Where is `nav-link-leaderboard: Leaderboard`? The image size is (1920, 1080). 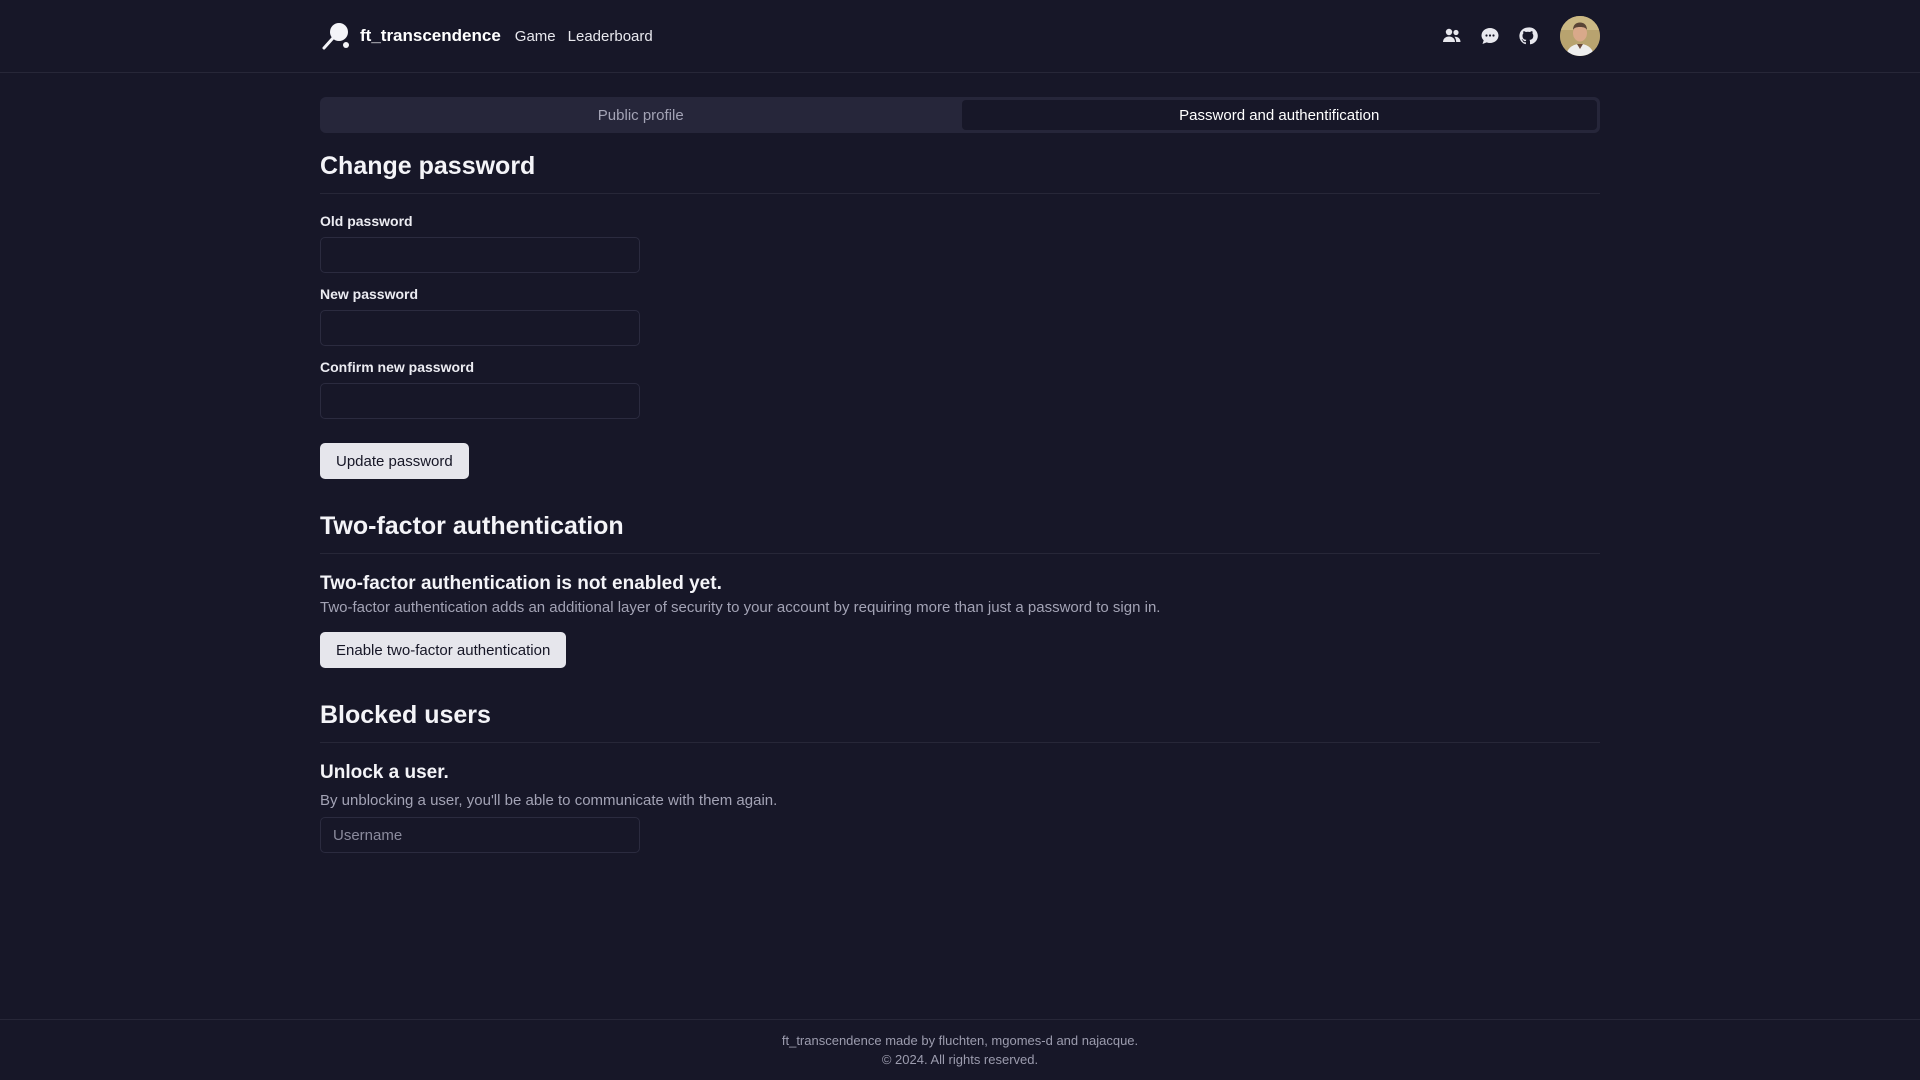 nav-link-leaderboard: Leaderboard is located at coordinates (610, 36).